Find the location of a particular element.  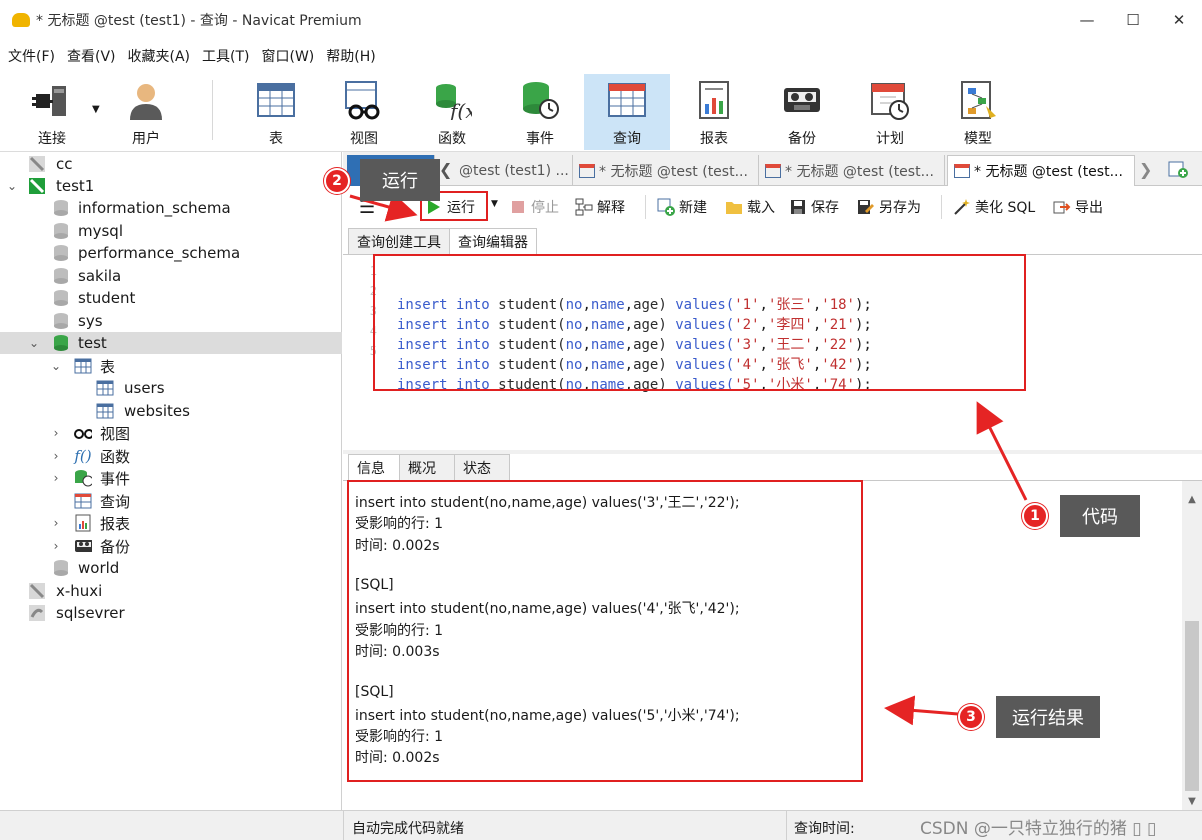

view-button: 视图 is located at coordinates (364, 112).